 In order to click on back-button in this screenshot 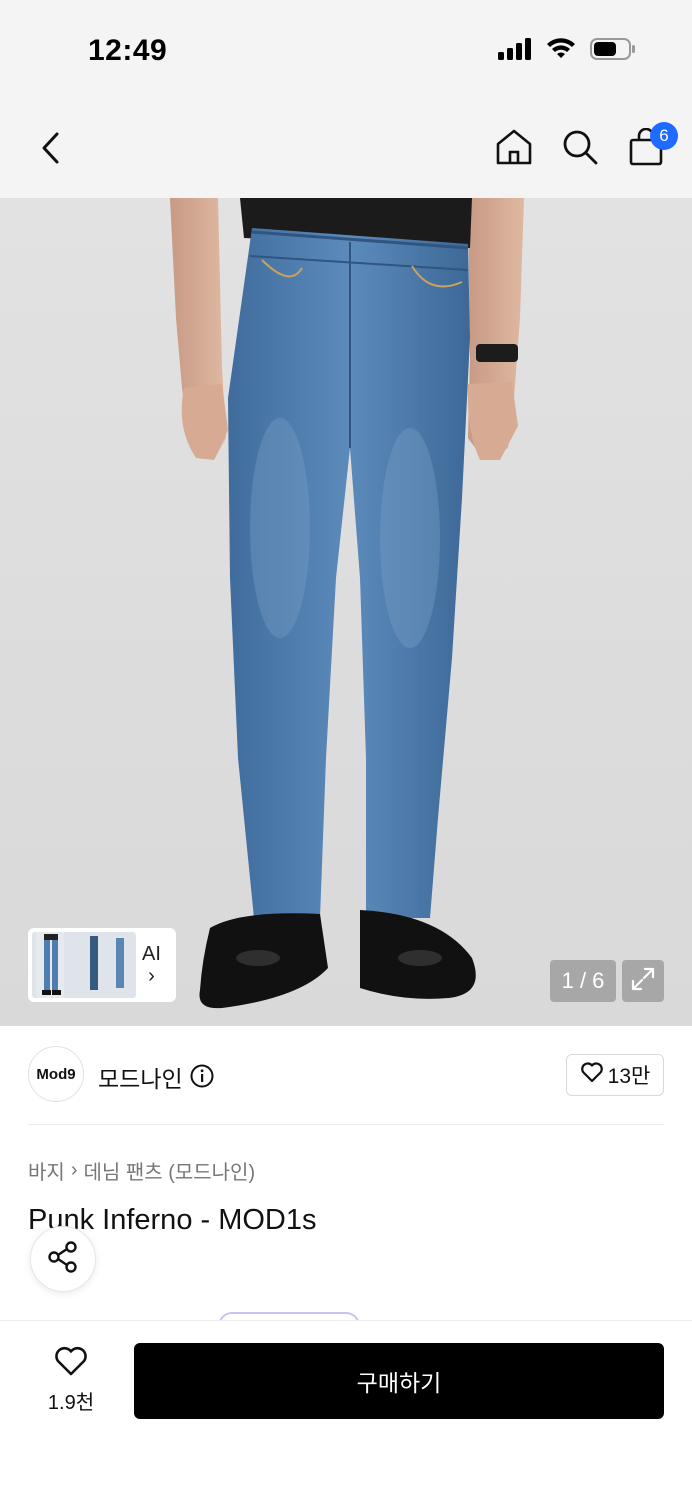, I will do `click(50, 150)`.